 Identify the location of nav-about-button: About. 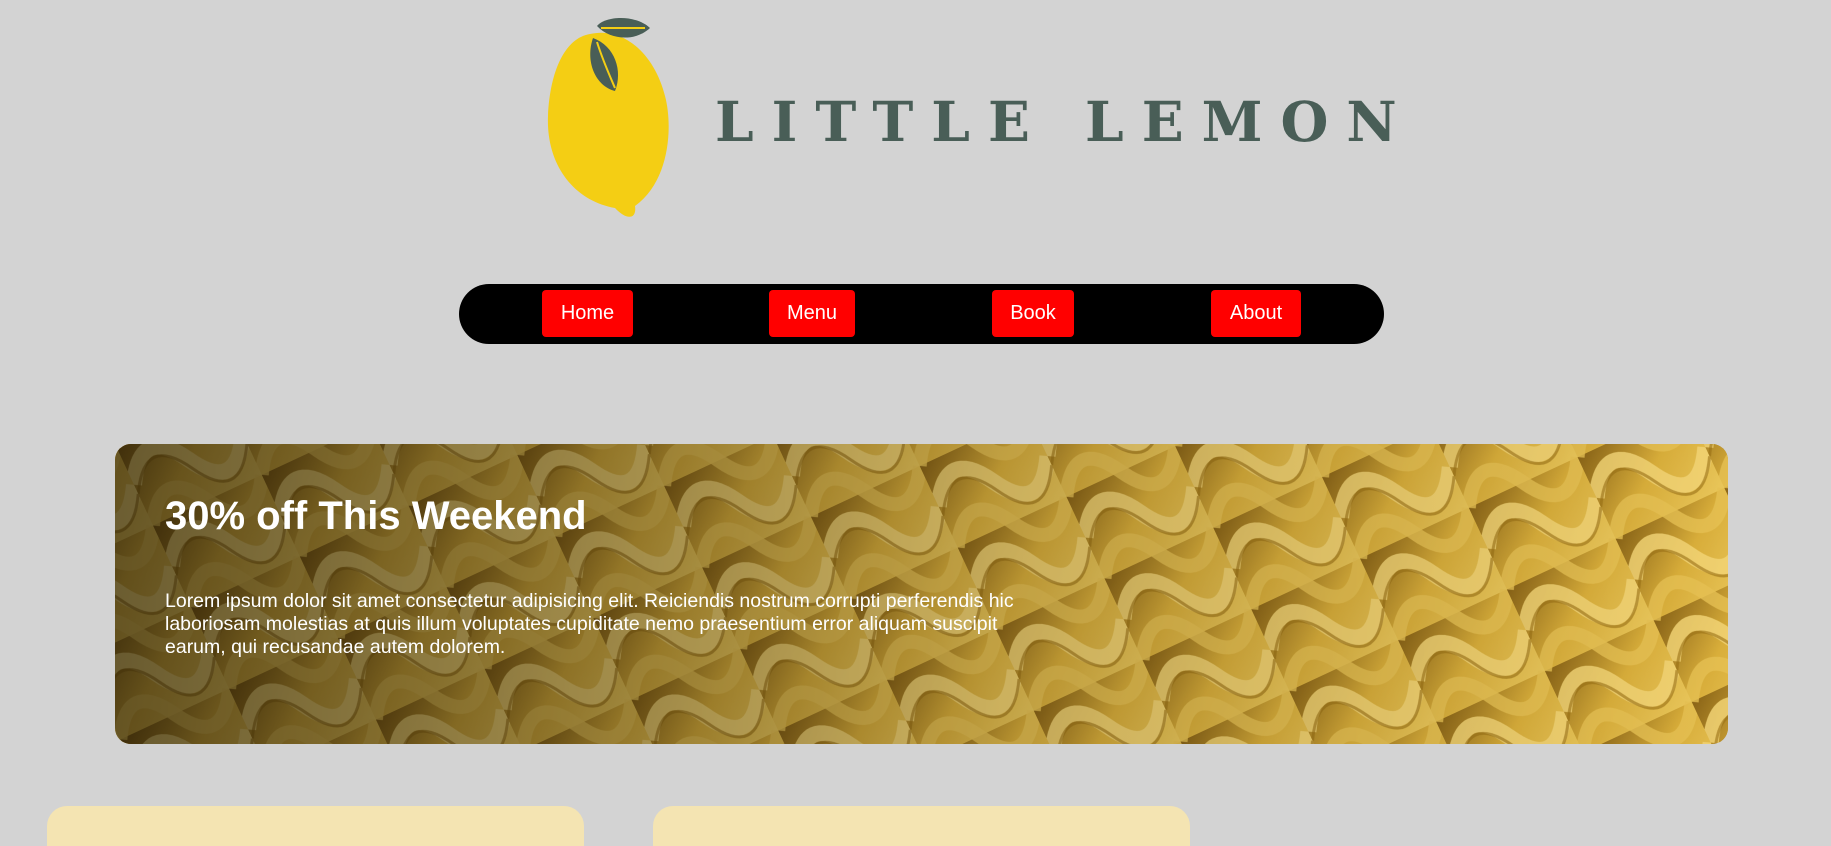
(1256, 313).